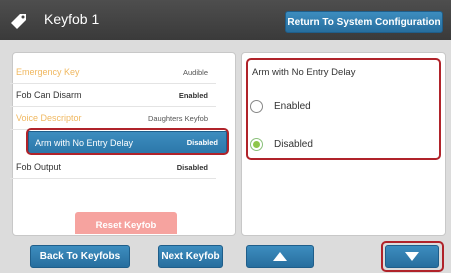  I want to click on radio-enabled, so click(256, 106).